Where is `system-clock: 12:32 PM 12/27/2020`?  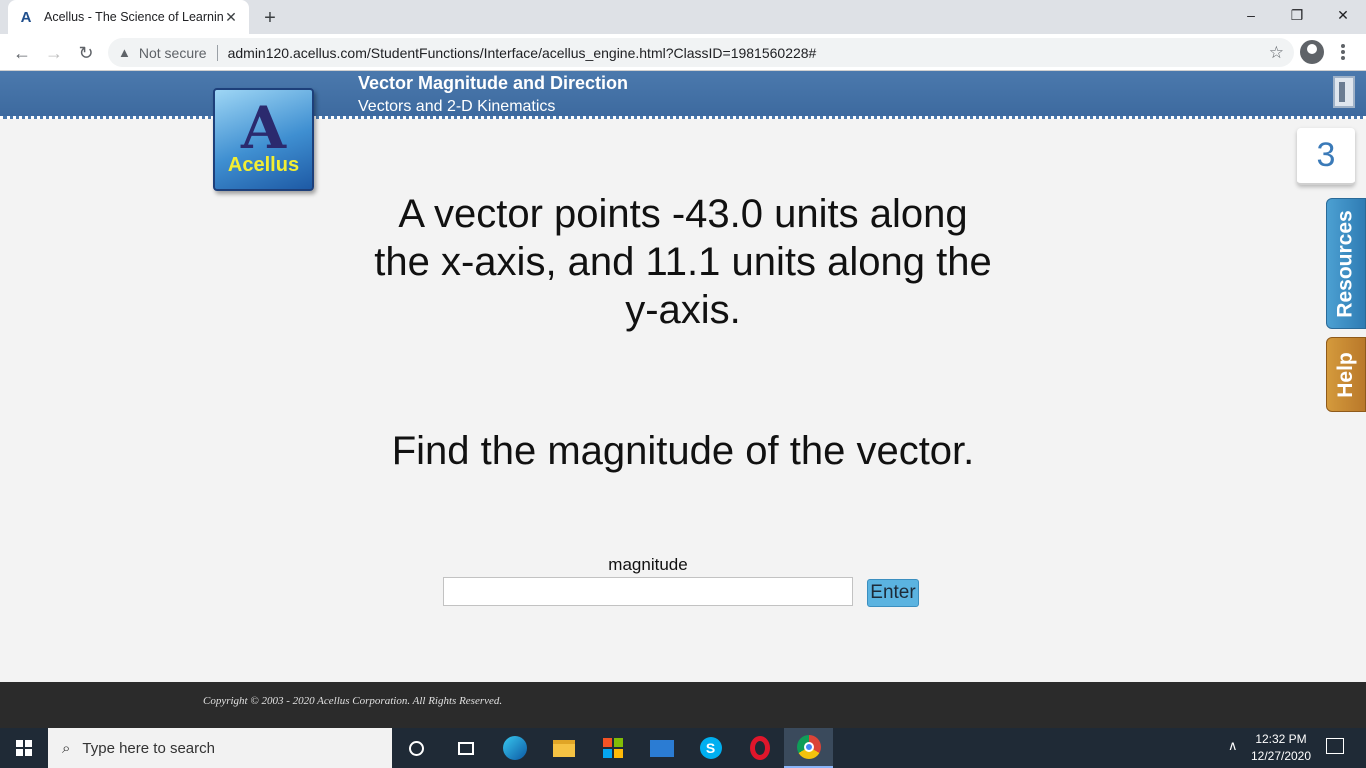 system-clock: 12:32 PM 12/27/2020 is located at coordinates (1281, 748).